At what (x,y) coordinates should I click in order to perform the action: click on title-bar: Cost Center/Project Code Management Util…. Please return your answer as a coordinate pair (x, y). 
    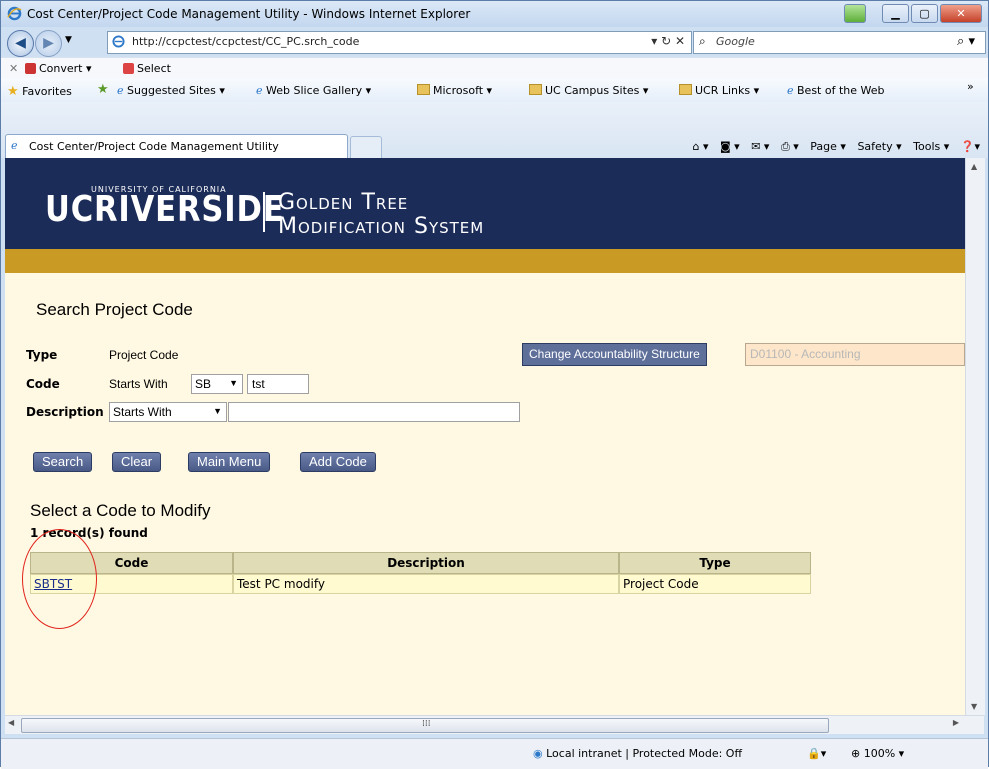
    Looking at the image, I should click on (494, 14).